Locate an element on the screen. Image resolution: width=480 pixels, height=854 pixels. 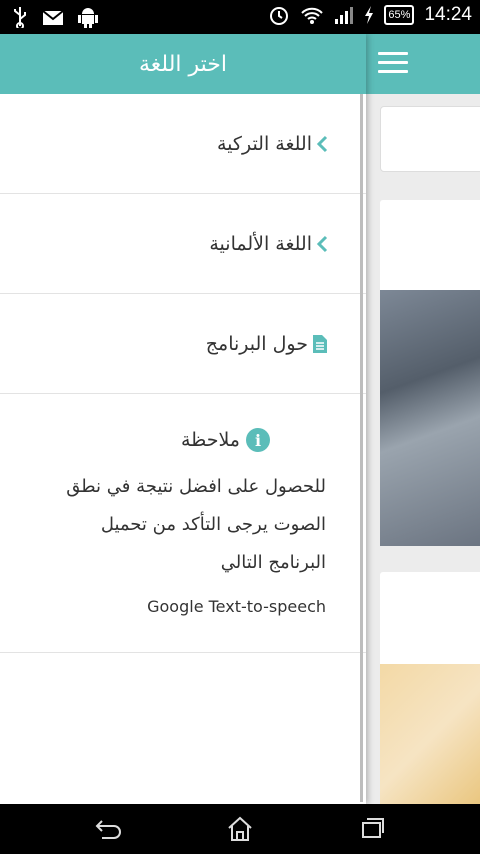
note-line: البرنامج التالي is located at coordinates (273, 562).